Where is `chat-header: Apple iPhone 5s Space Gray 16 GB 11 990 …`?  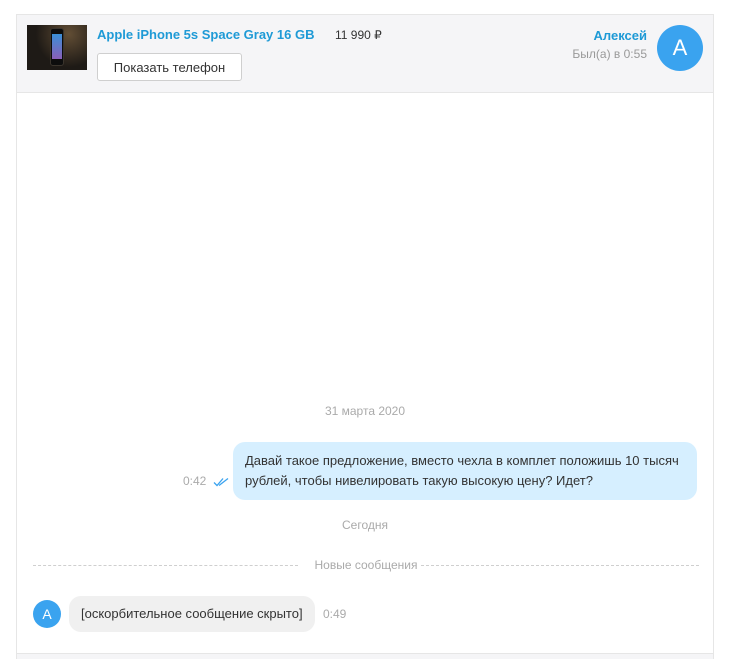
chat-header: Apple iPhone 5s Space Gray 16 GB 11 990 … is located at coordinates (365, 54).